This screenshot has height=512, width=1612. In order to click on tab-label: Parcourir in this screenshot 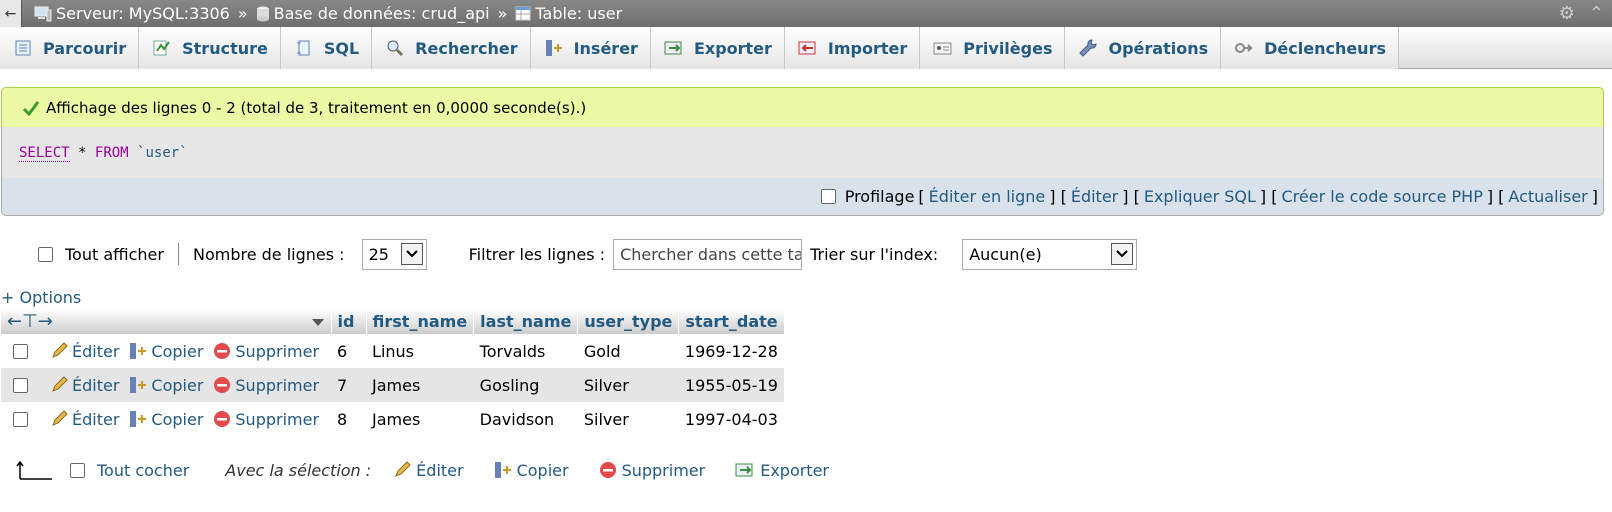, I will do `click(85, 48)`.